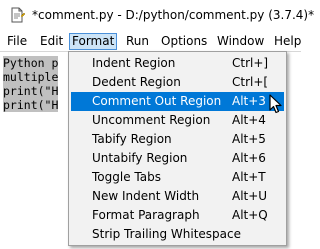 This screenshot has height=249, width=320. Describe the element at coordinates (31, 63) in the screenshot. I see `code-line: Python p` at that location.